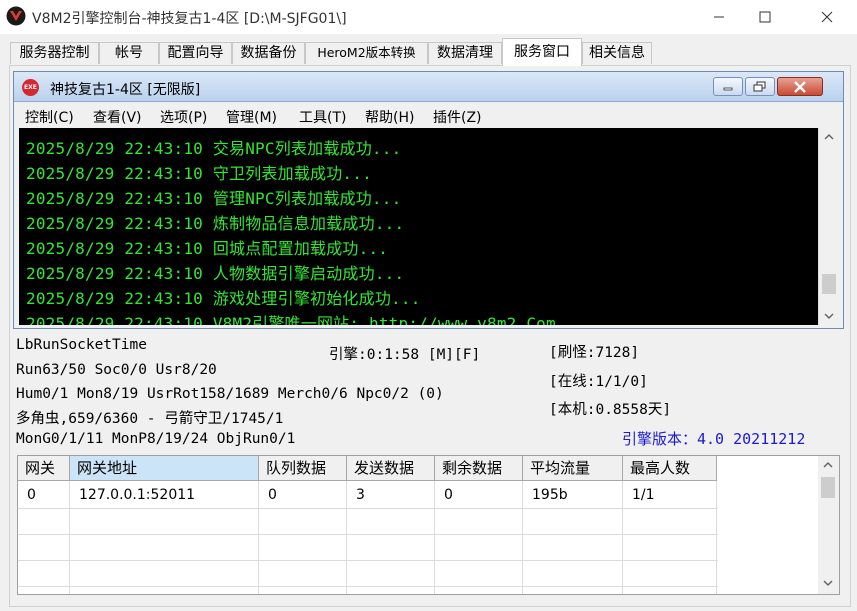  Describe the element at coordinates (81, 345) in the screenshot. I see `socket-time-label: LbRunSocketTime` at that location.